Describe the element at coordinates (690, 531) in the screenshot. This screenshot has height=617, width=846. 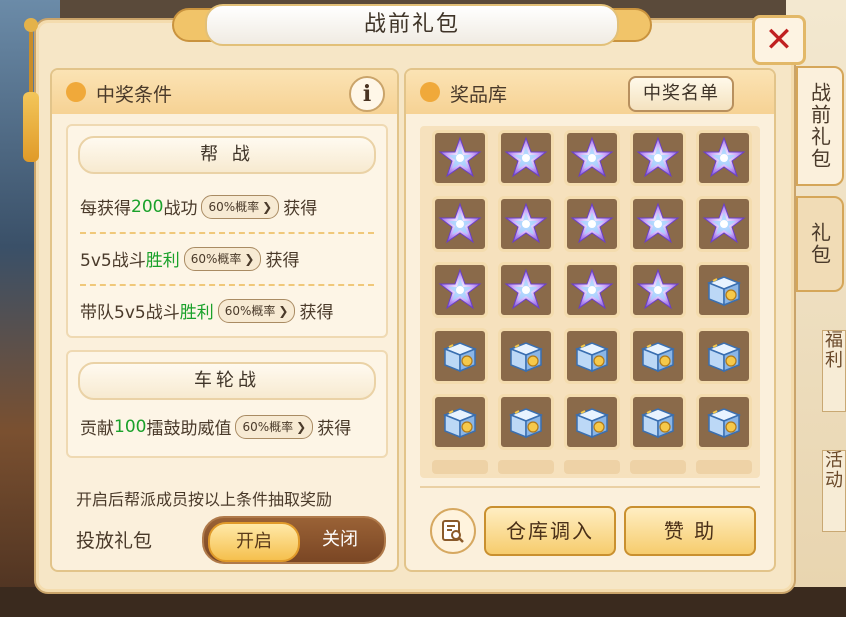
I see `sponsor-button: 赞 助` at that location.